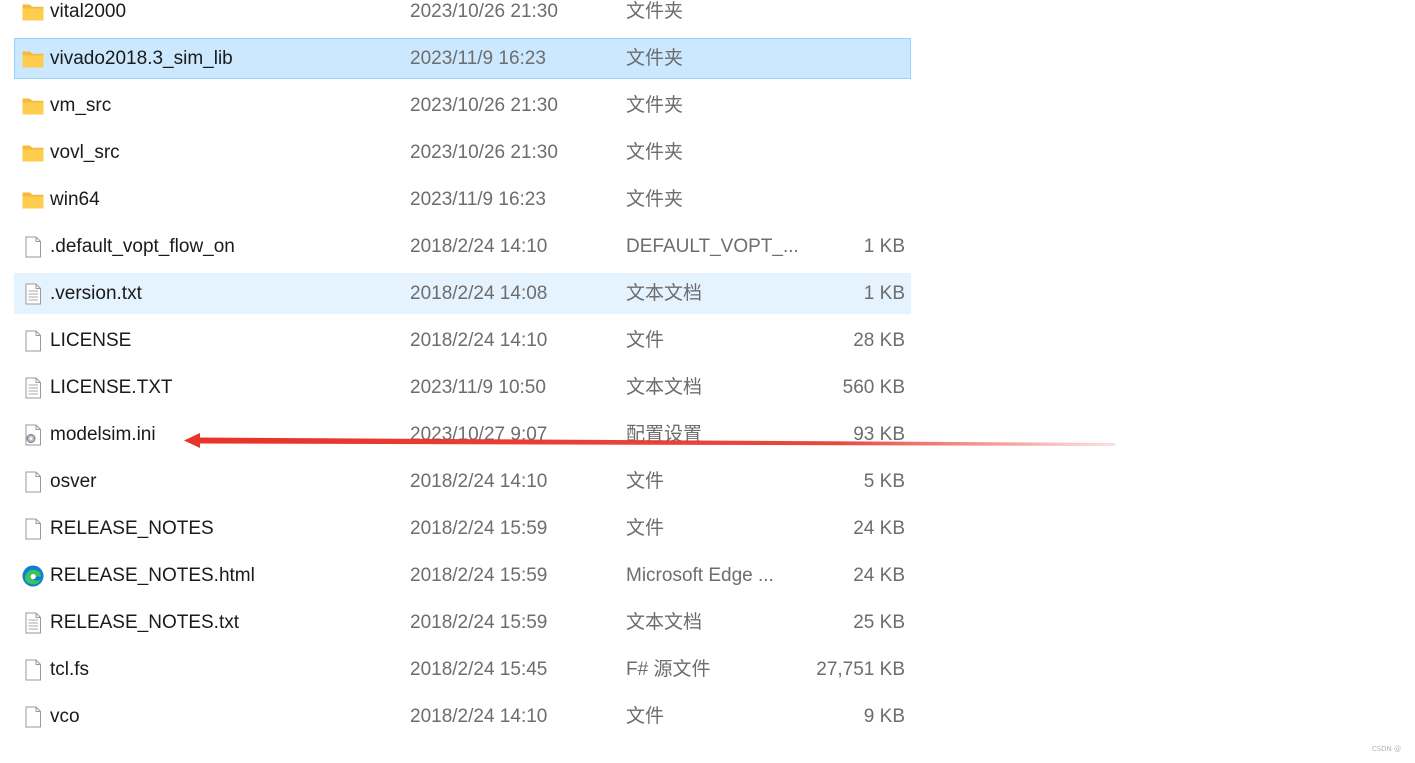  I want to click on config-file-icon, so click(33, 434).